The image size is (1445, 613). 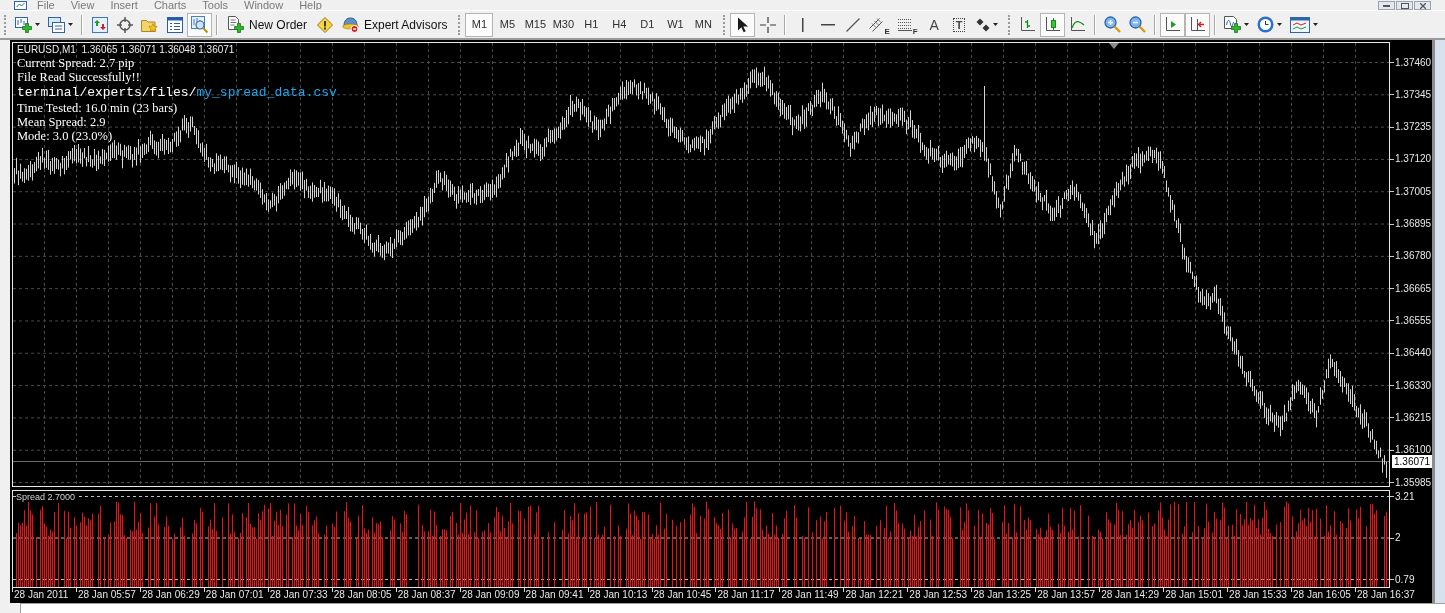 I want to click on vertical-line-icon, so click(x=802, y=24).